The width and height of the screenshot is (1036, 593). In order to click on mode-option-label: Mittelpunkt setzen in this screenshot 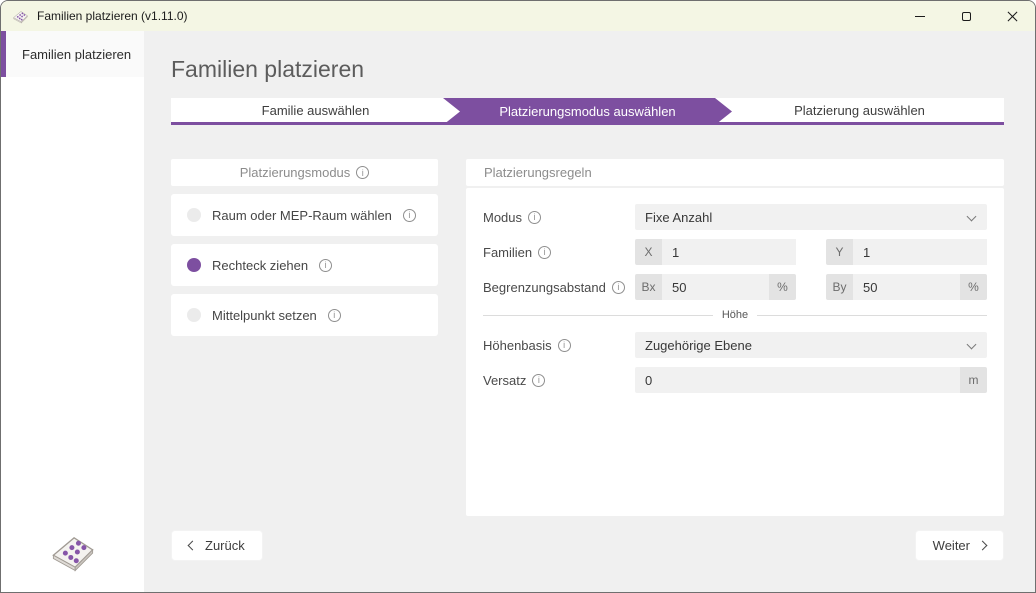, I will do `click(264, 315)`.